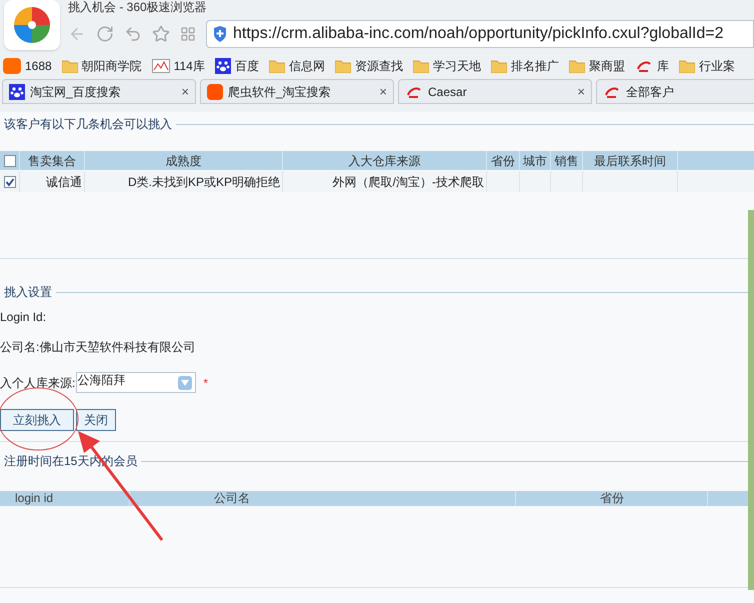 The image size is (754, 603). Describe the element at coordinates (38, 383) in the screenshot. I see `source-label: 入个人库来源:` at that location.